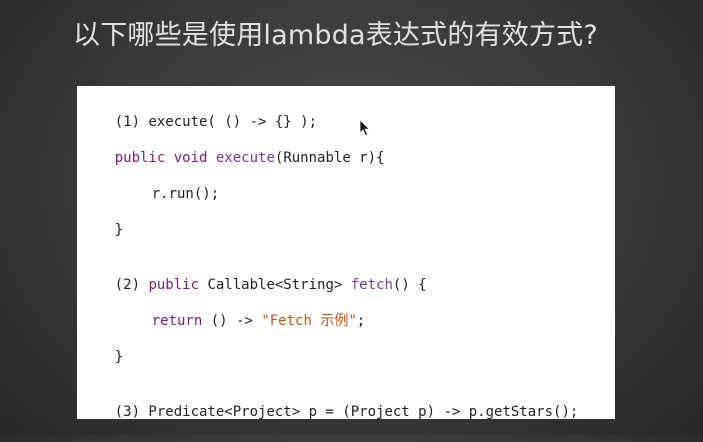 This screenshot has width=703, height=442. Describe the element at coordinates (309, 321) in the screenshot. I see `string-literal: "Fetch 示例"` at that location.